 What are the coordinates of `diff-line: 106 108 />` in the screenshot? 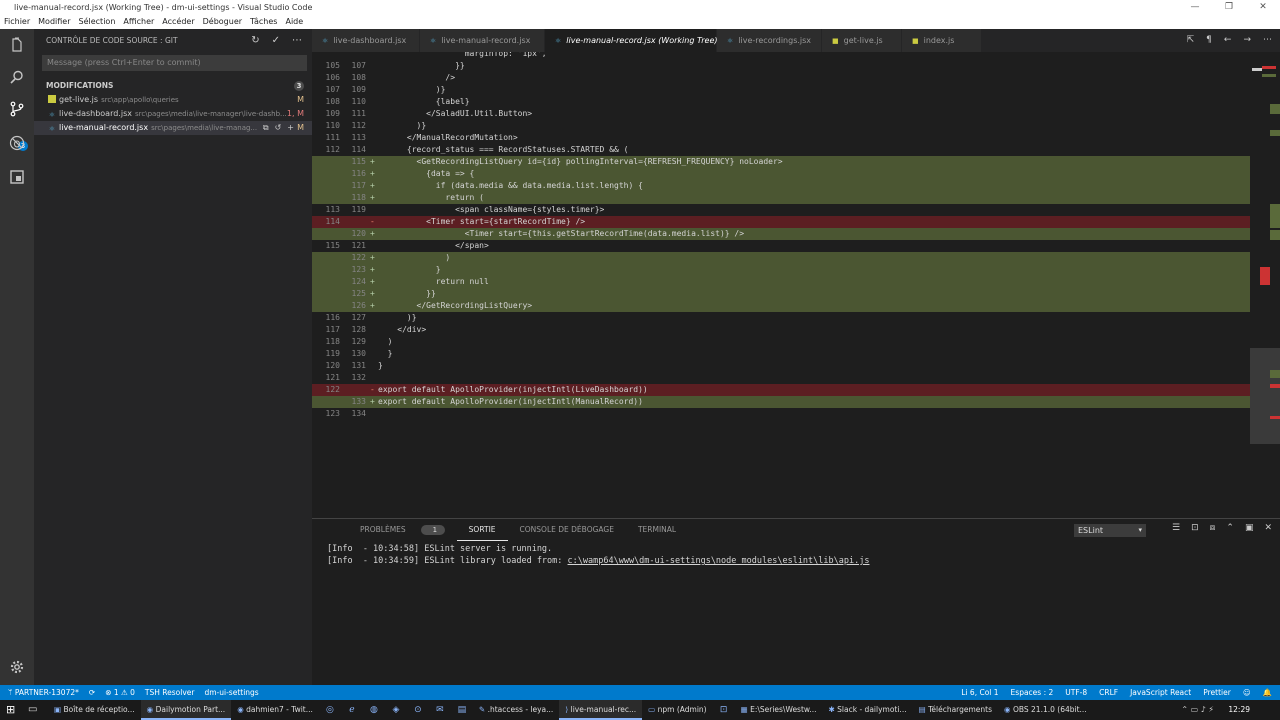 It's located at (786, 78).